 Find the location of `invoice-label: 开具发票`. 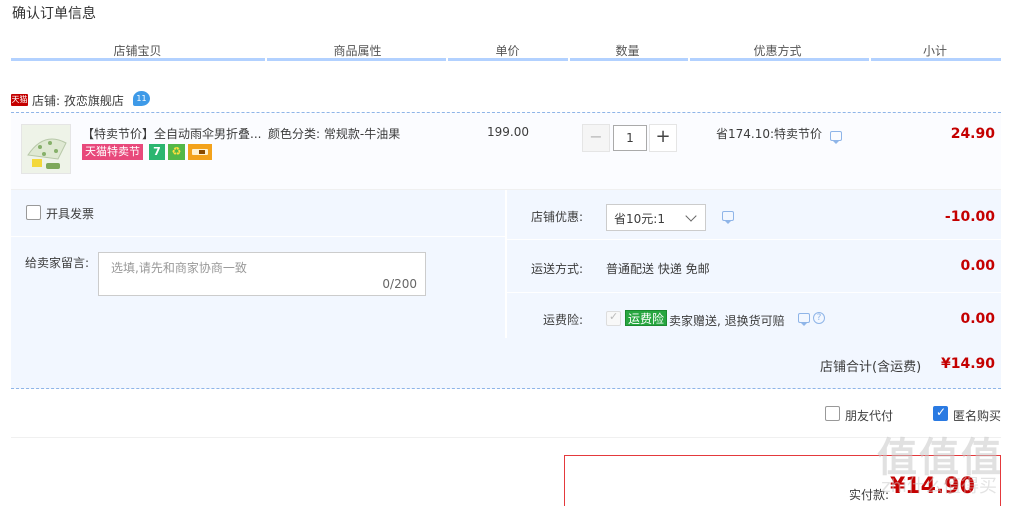

invoice-label: 开具发票 is located at coordinates (70, 214).